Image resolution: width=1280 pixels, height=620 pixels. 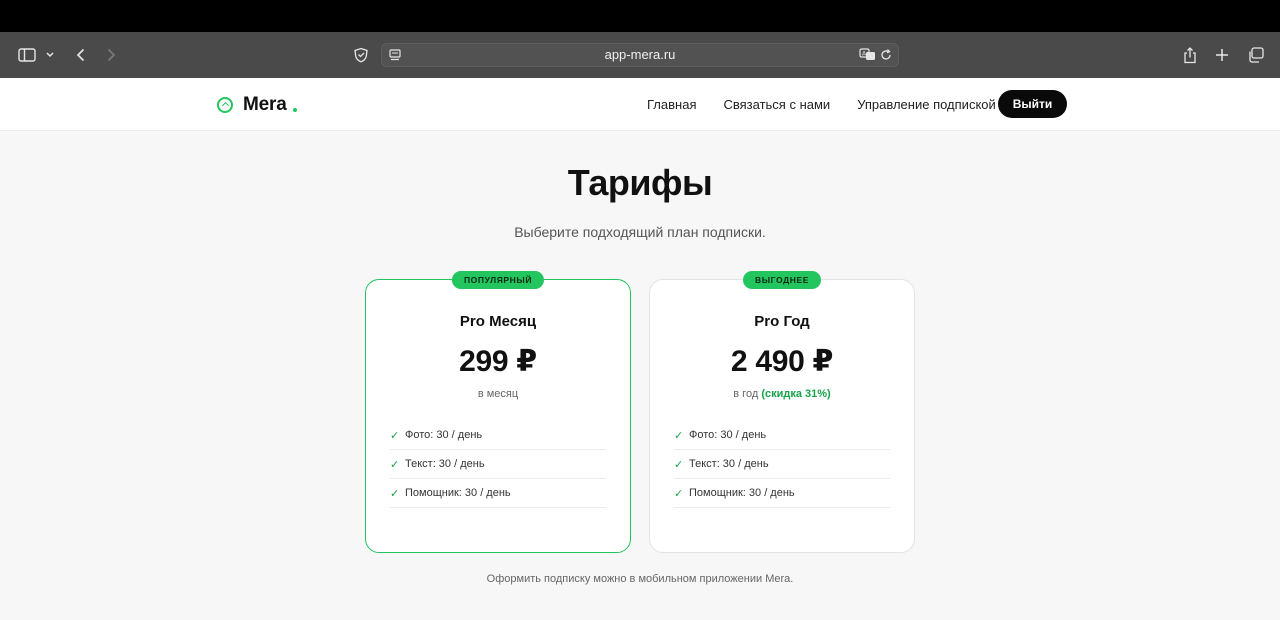 I want to click on url-text: app-mera.ru, so click(x=640, y=55).